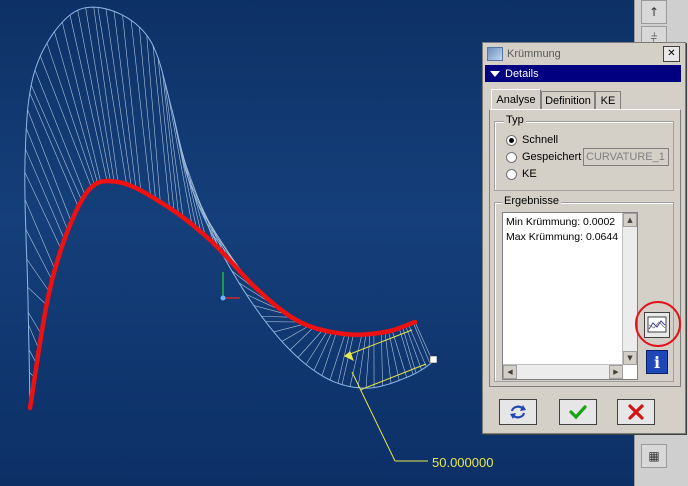 The height and width of the screenshot is (486, 688). What do you see at coordinates (386, 395) in the screenshot?
I see `dimension-annotation` at bounding box center [386, 395].